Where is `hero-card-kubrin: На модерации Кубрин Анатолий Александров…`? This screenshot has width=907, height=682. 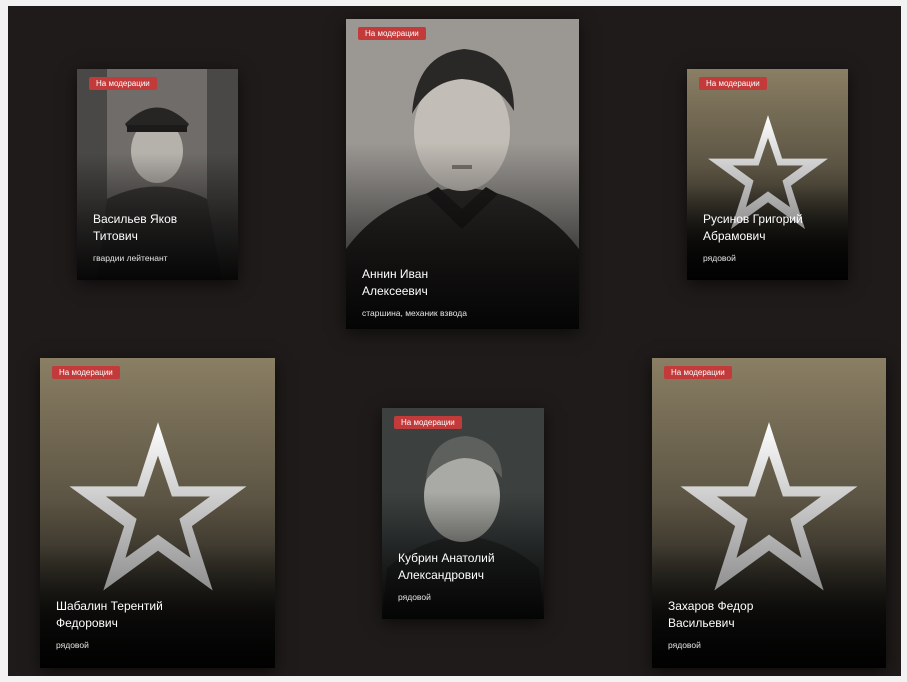 hero-card-kubrin: На модерации Кубрин Анатолий Александров… is located at coordinates (463, 513).